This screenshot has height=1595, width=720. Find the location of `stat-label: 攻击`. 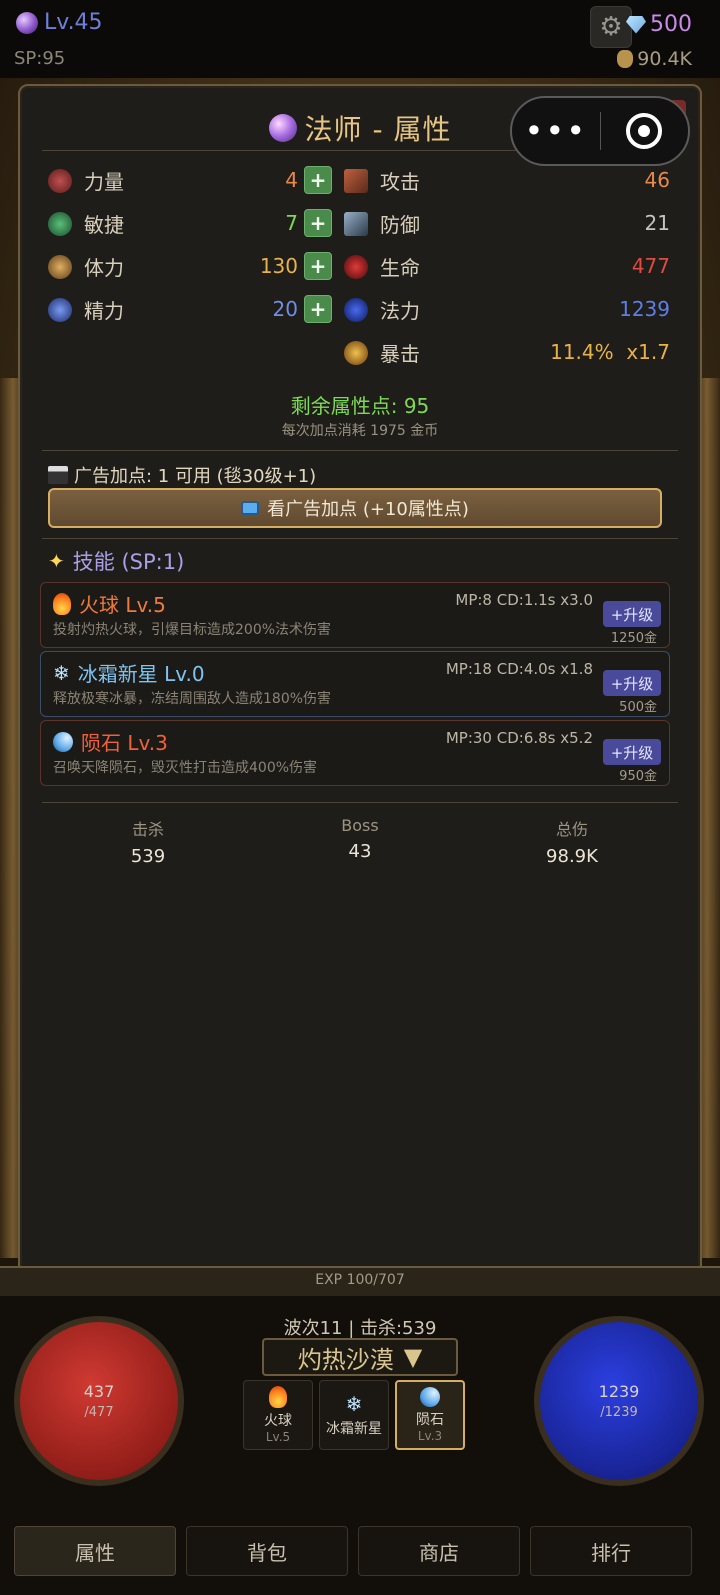

stat-label: 攻击 is located at coordinates (400, 182).